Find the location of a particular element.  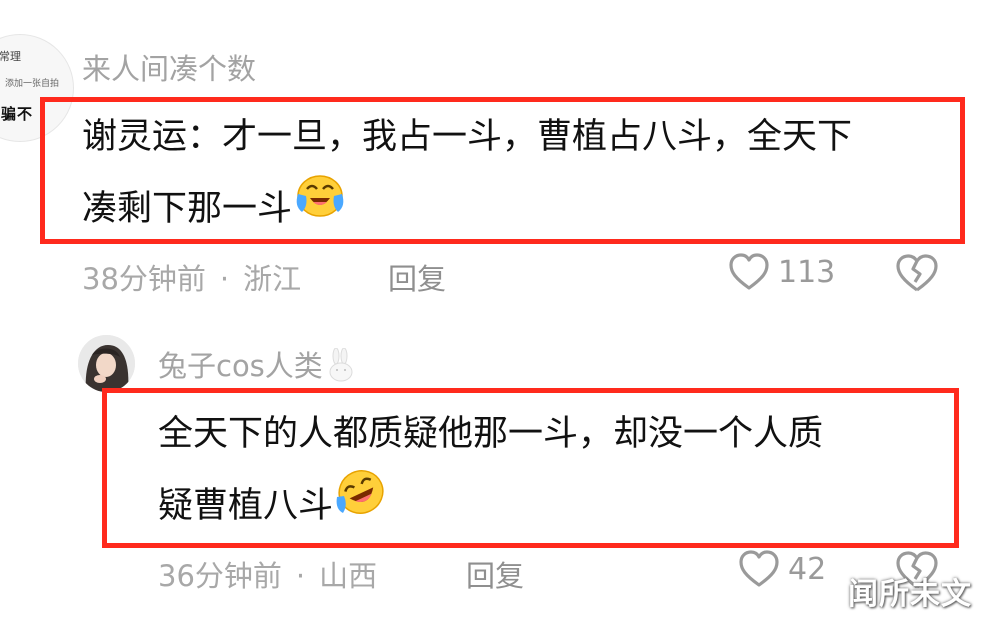

like-button: 113 is located at coordinates (781, 272).